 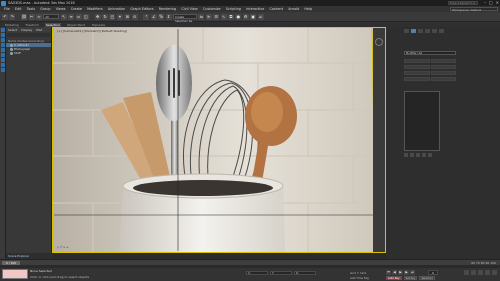 What do you see at coordinates (223, 16) in the screenshot?
I see `curve-editor-icon: ∿` at bounding box center [223, 16].